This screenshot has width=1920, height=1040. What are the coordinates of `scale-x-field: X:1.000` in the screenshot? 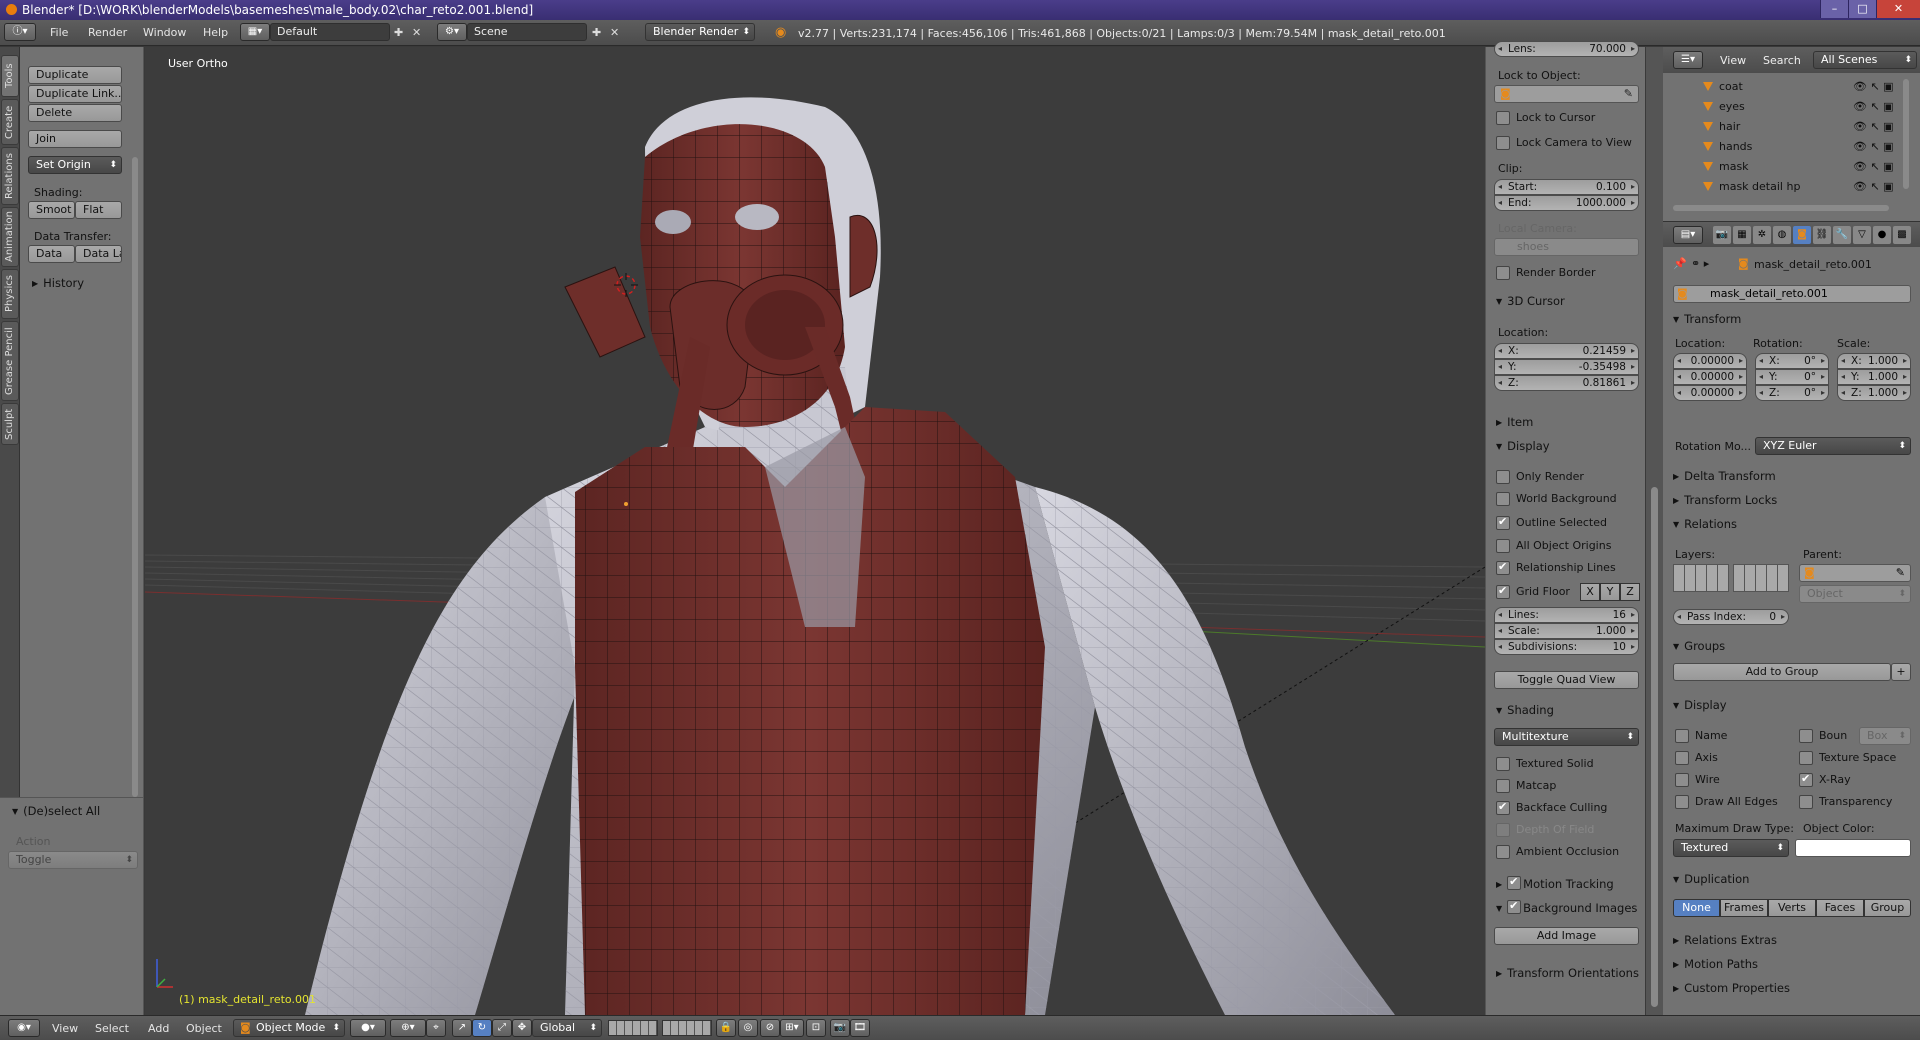 It's located at (1874, 361).